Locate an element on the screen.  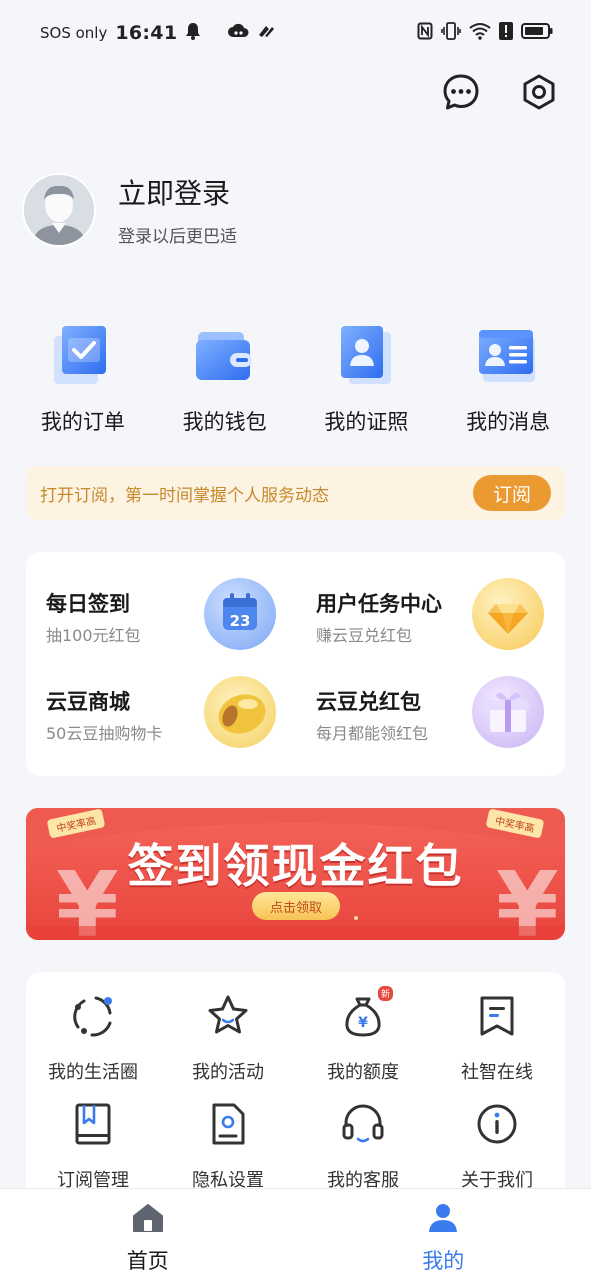
calendar-icon: 23 is located at coordinates (240, 614).